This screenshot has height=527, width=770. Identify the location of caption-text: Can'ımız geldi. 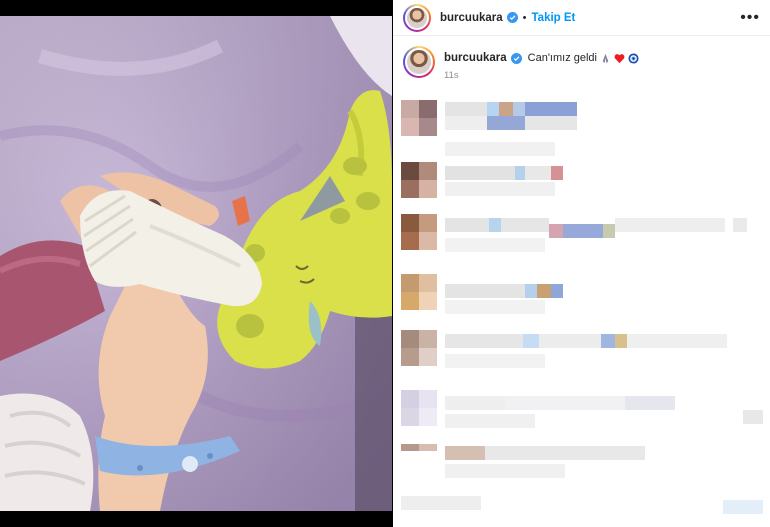
(562, 58).